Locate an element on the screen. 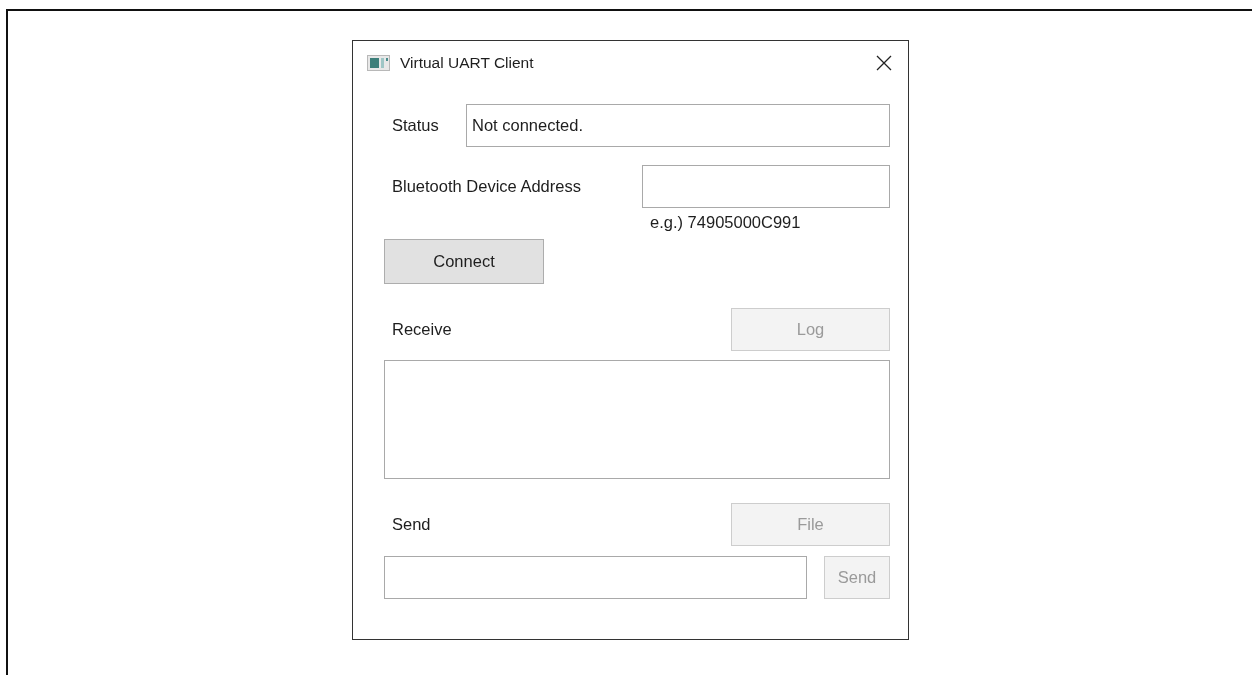 The width and height of the screenshot is (1252, 675). status-field: Not connected. is located at coordinates (678, 125).